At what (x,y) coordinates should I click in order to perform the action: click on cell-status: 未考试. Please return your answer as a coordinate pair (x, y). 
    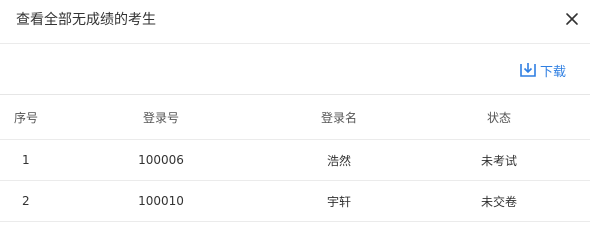
    Looking at the image, I should click on (499, 160).